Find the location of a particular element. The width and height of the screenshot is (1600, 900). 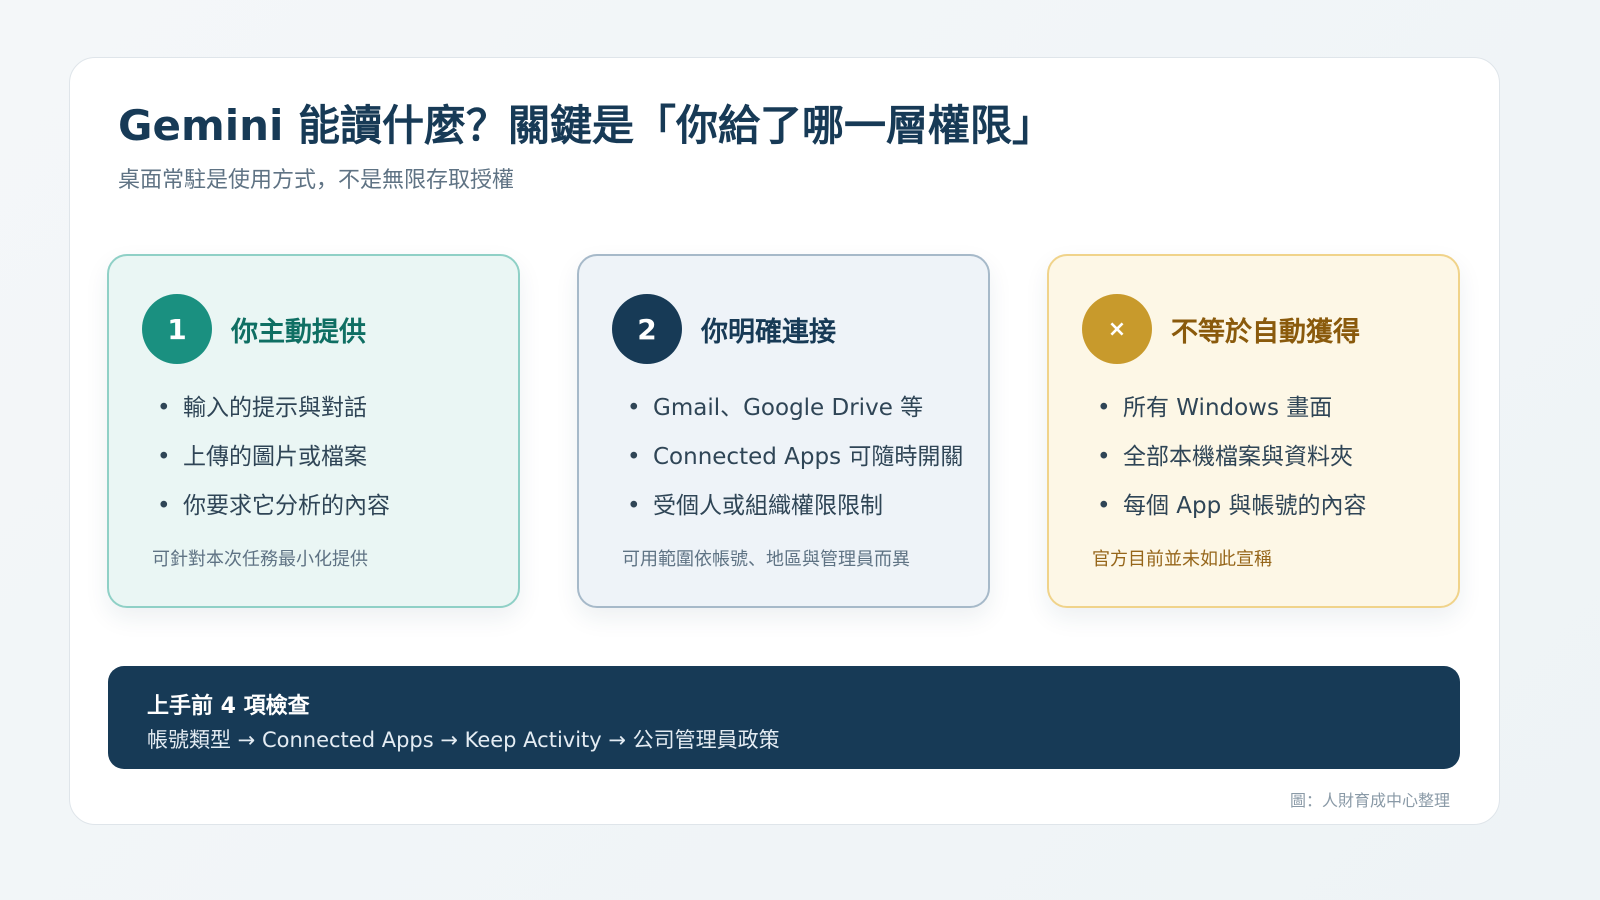

list-item: • 輸入的提示與對話 is located at coordinates (273, 416).